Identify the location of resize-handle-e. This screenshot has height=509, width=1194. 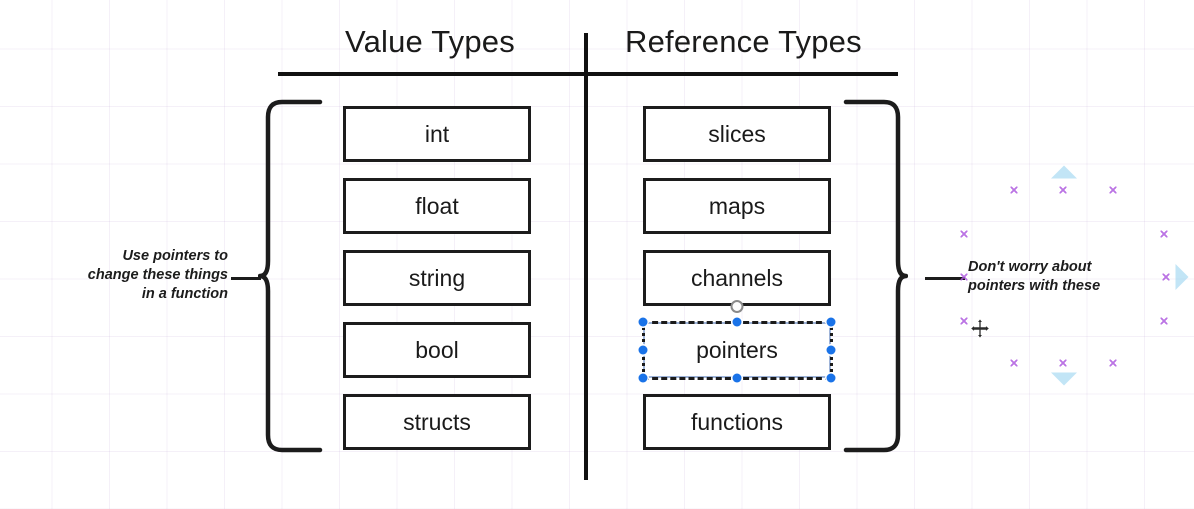
(831, 350).